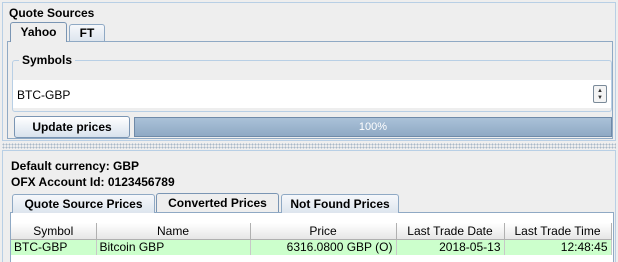 This screenshot has width=618, height=262. I want to click on cell-name: Bitcoin GBP, so click(173, 247).